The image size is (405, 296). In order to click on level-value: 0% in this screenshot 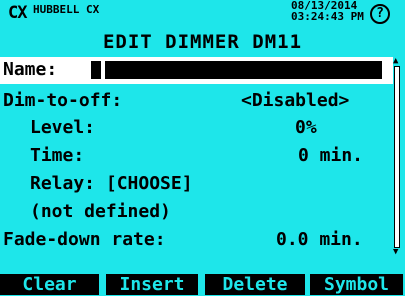, I will do `click(306, 127)`.